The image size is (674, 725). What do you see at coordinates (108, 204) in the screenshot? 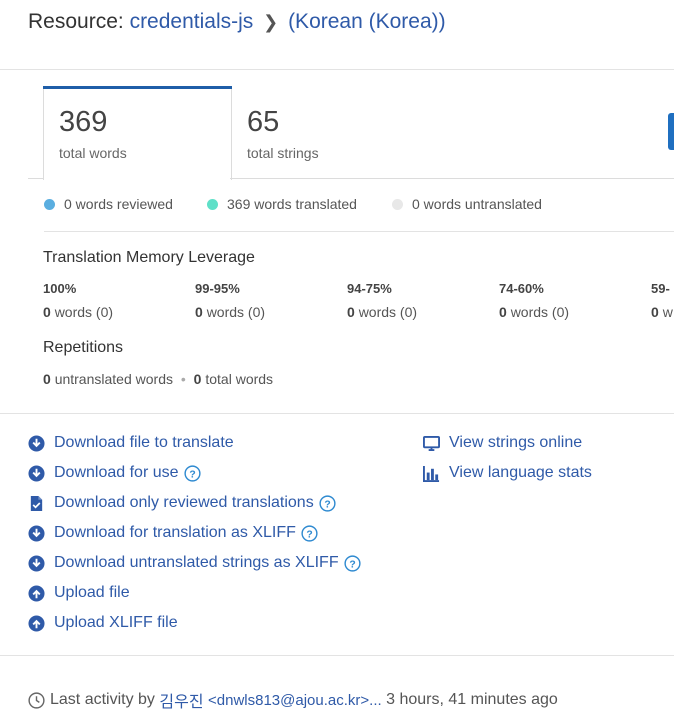
I see `legend-reviewed: 0 words reviewed` at bounding box center [108, 204].